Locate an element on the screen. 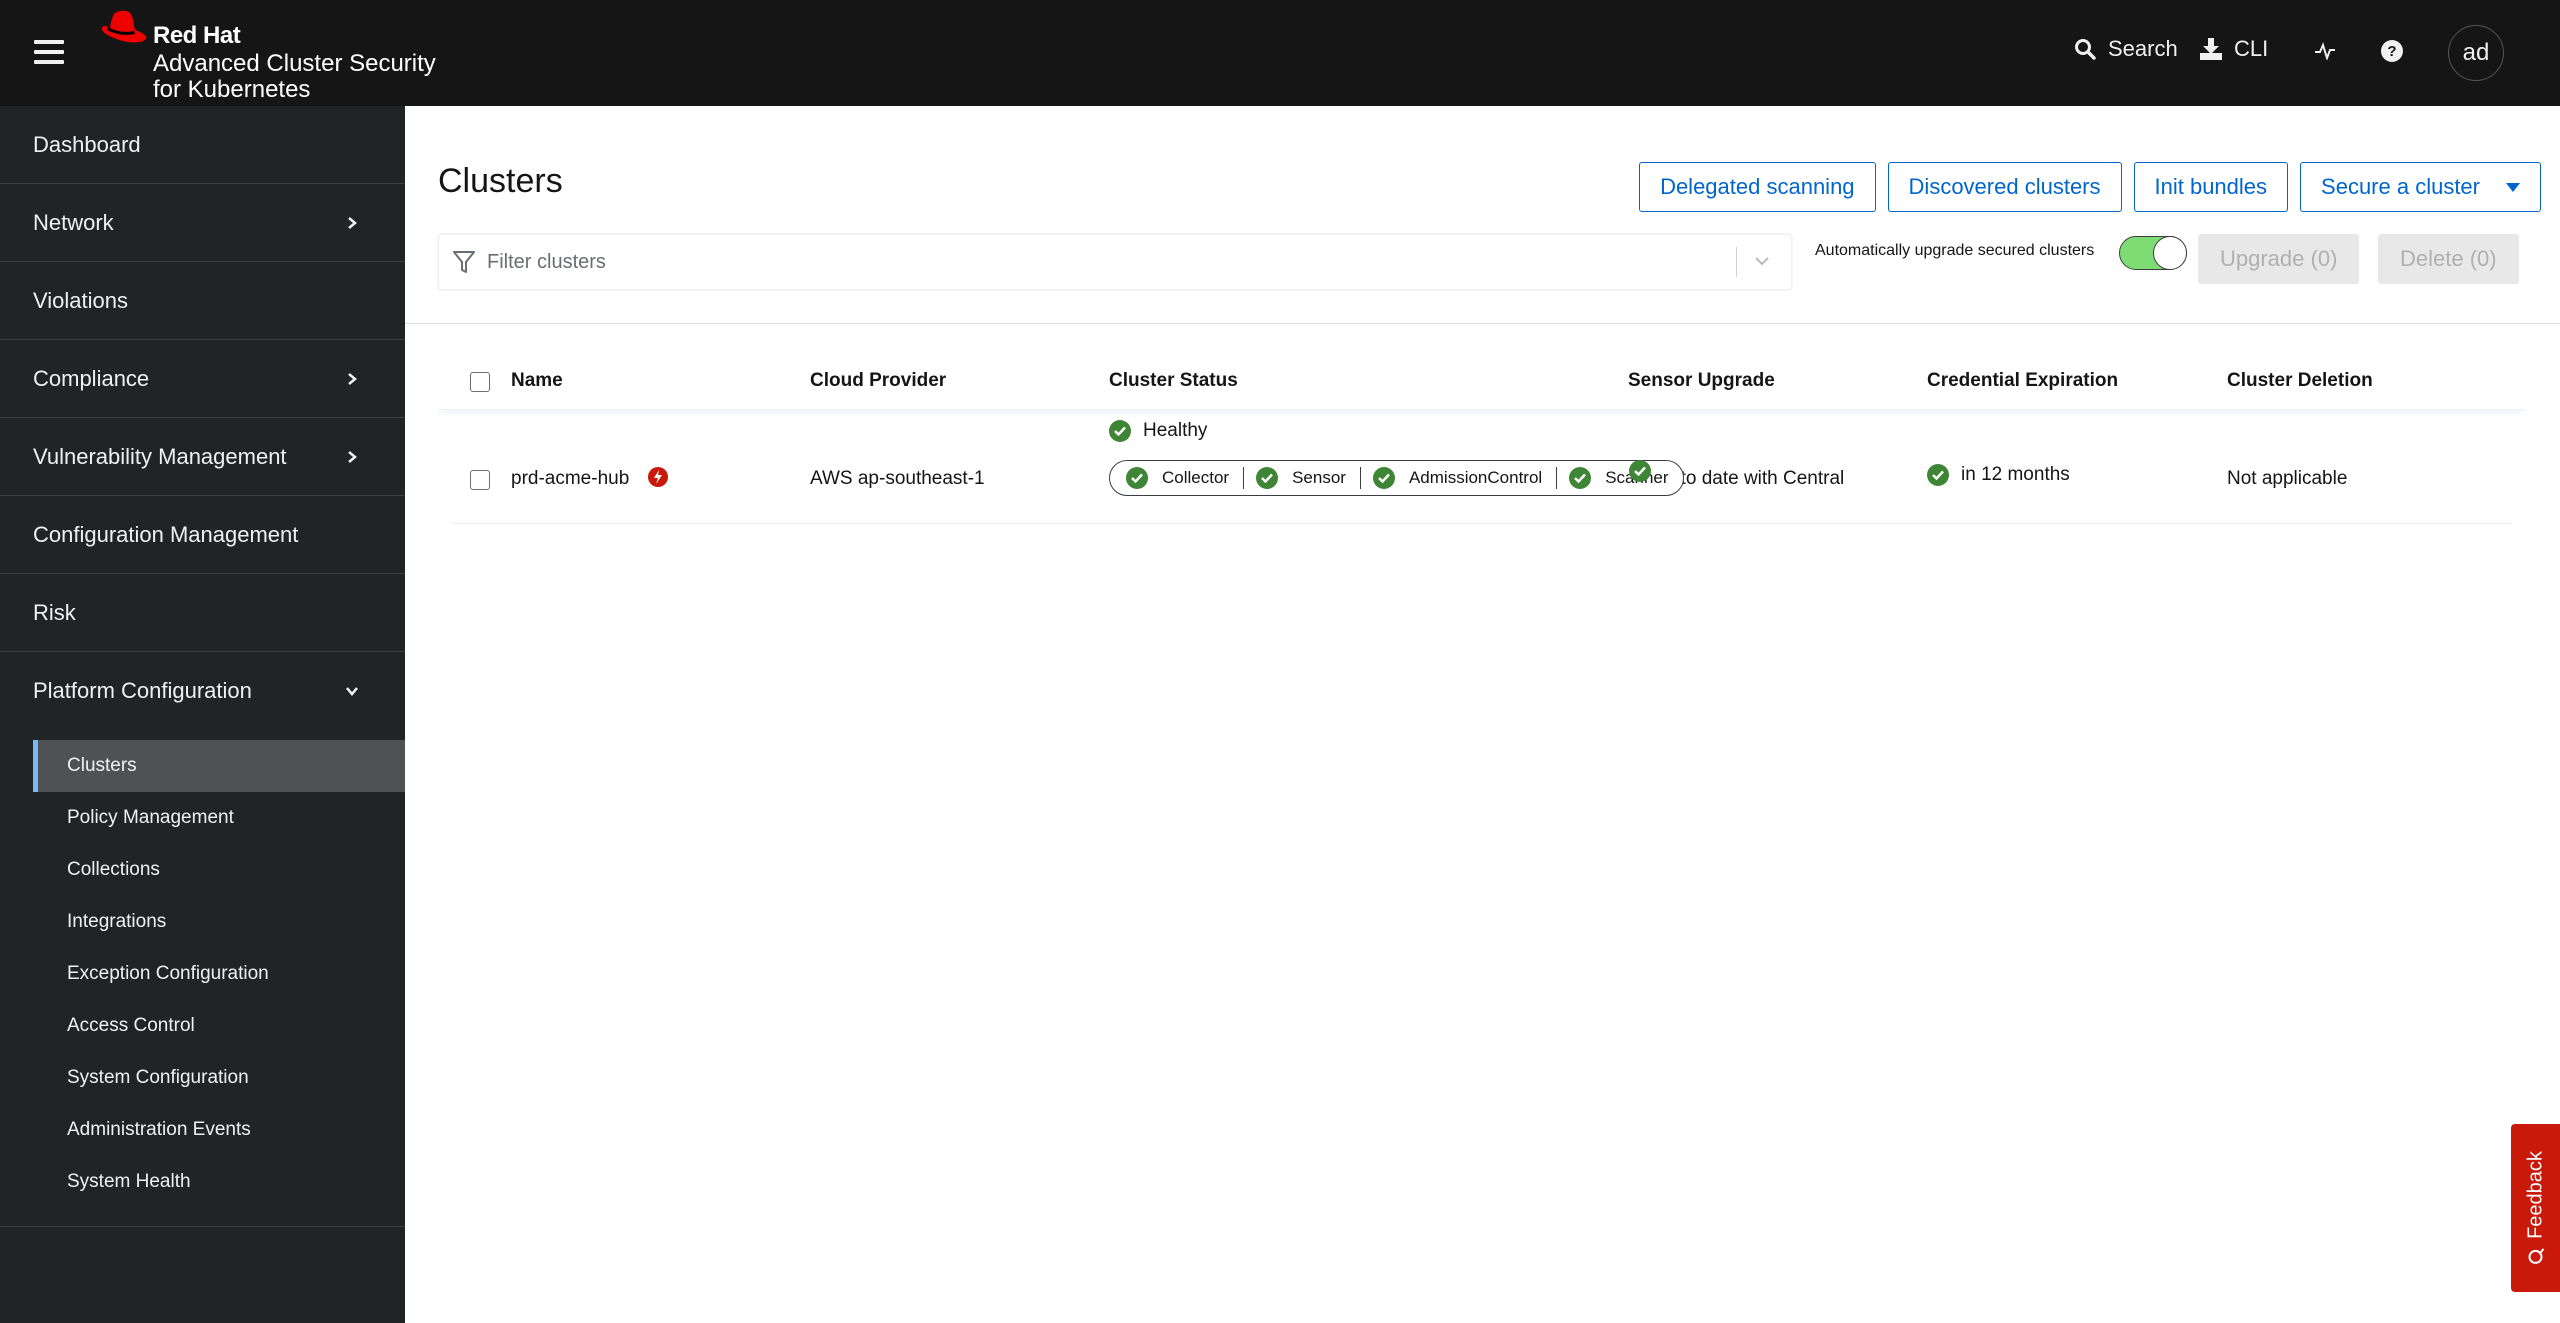 This screenshot has width=2560, height=1323. sidebar-item-vulnerability-management: Vulnerability Management is located at coordinates (202, 457).